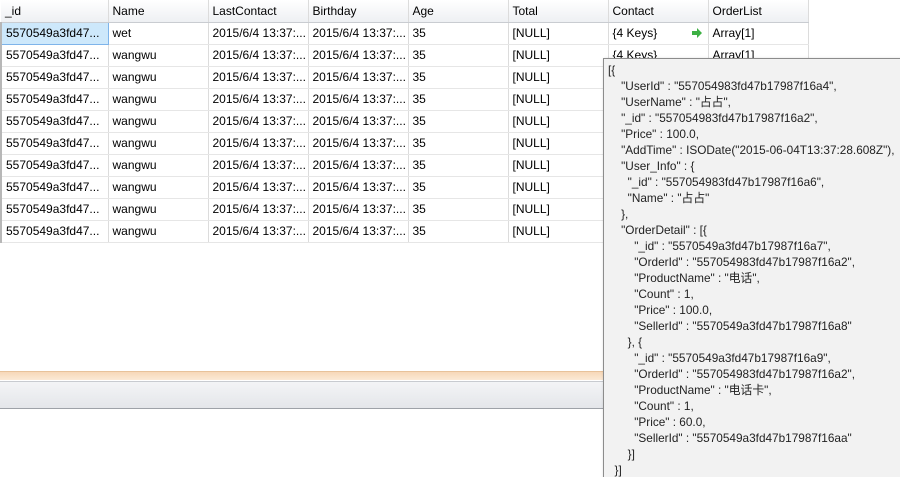 The image size is (900, 477). Describe the element at coordinates (659, 198) in the screenshot. I see `json-line: "Name" : "占占"` at that location.